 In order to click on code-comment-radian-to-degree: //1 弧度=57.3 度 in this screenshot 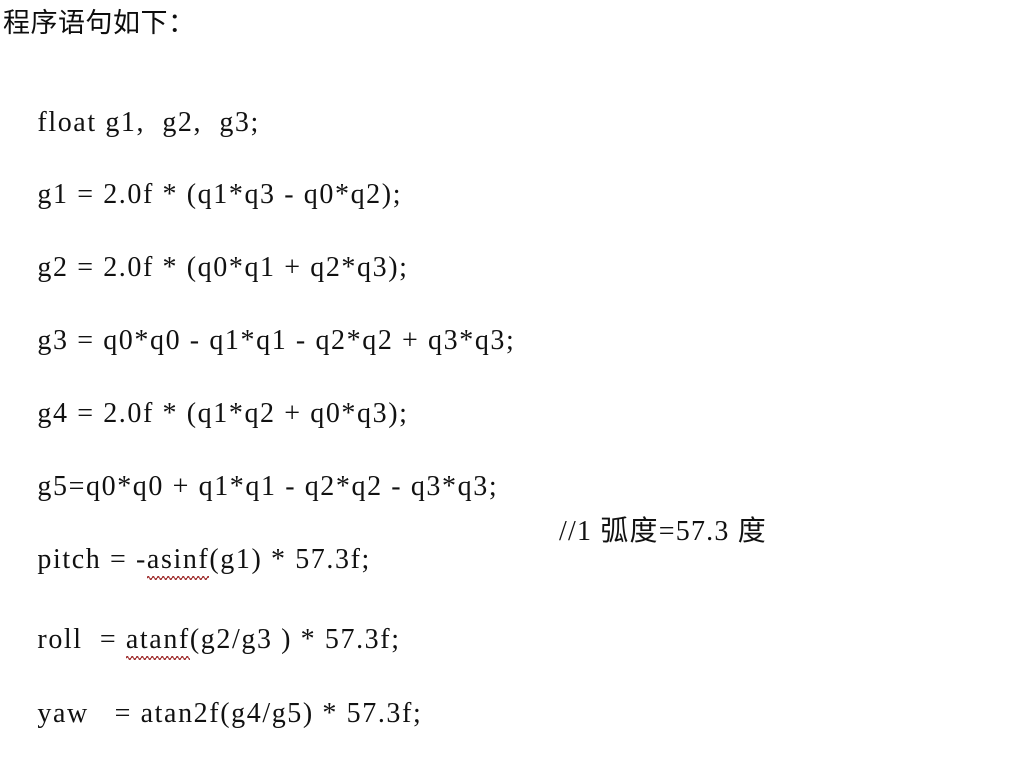, I will do `click(663, 531)`.